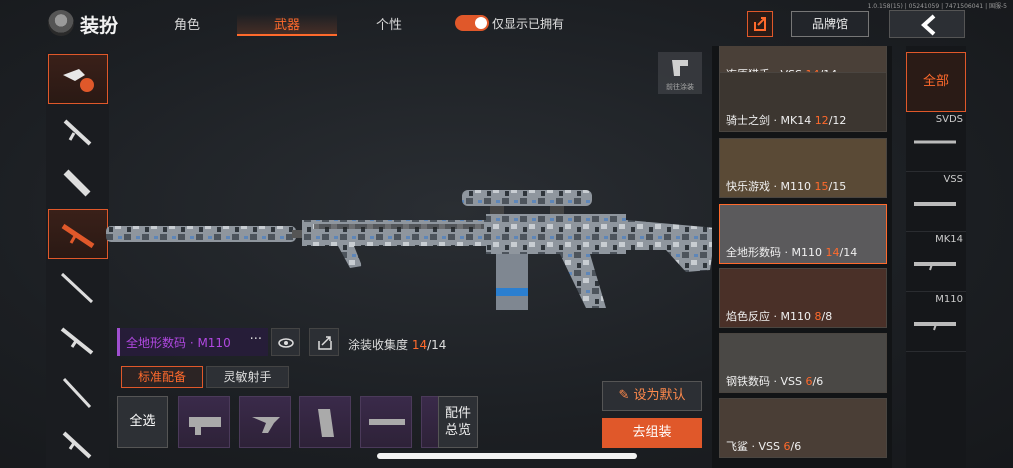  What do you see at coordinates (624, 395) in the screenshot?
I see `brush-icon: ✎` at bounding box center [624, 395].